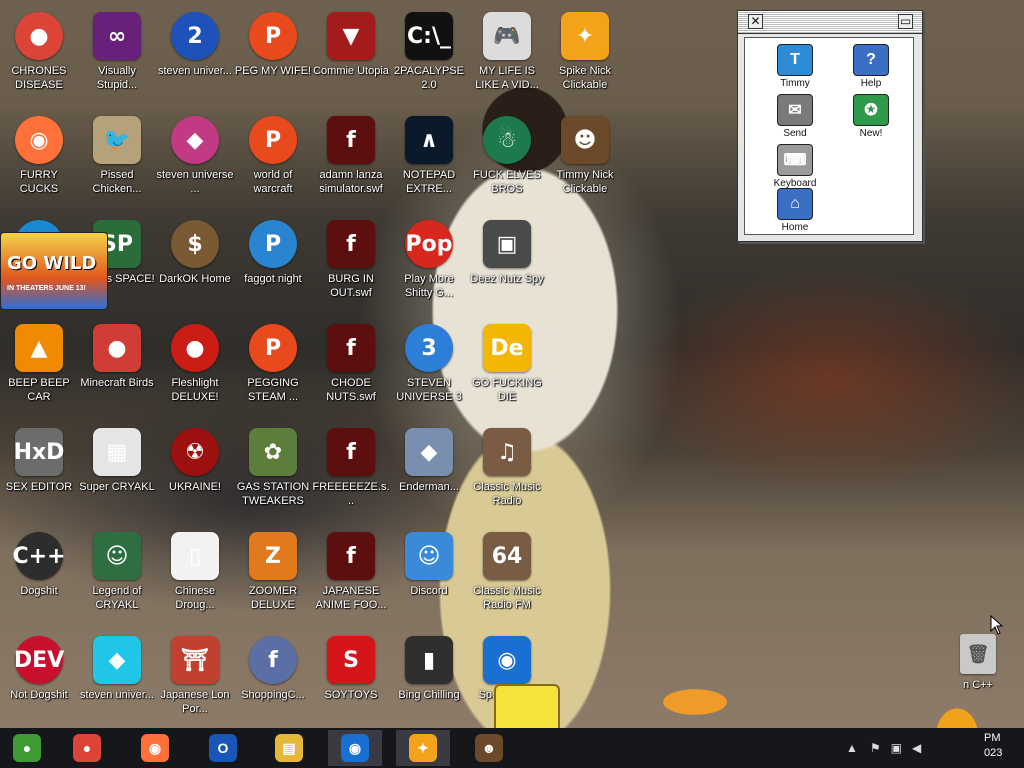 This screenshot has height=768, width=1024. Describe the element at coordinates (273, 60) in the screenshot. I see `desktop-icon: P PEG MY WIFE!` at that location.